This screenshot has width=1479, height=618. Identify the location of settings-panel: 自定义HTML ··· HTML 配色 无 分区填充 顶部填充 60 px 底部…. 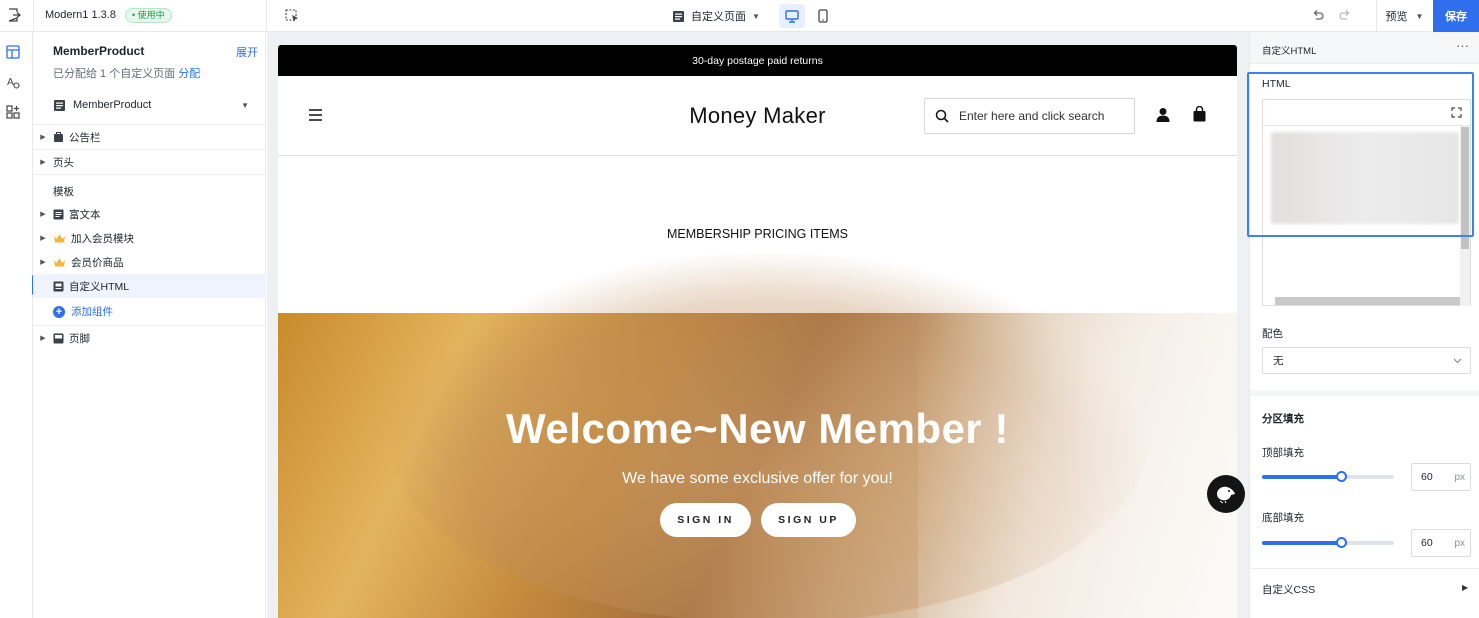
(1363, 325).